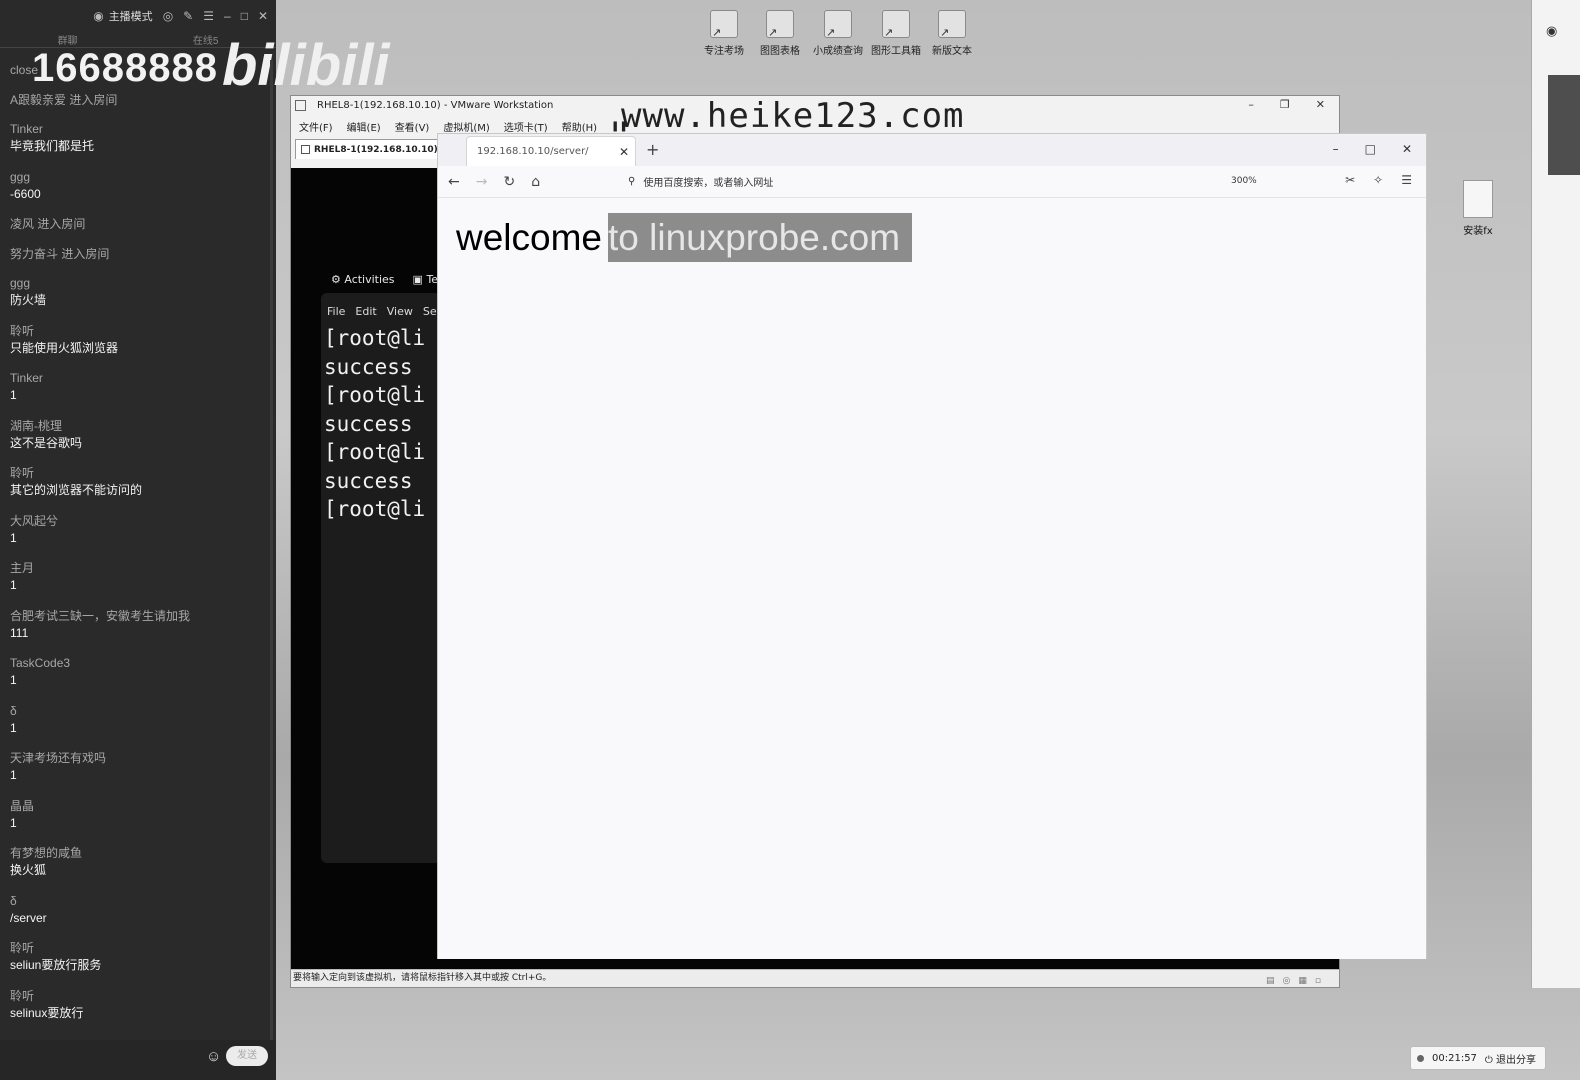 The width and height of the screenshot is (1580, 1080). Describe the element at coordinates (140, 815) in the screenshot. I see `chat-message: 晶晶 1` at that location.